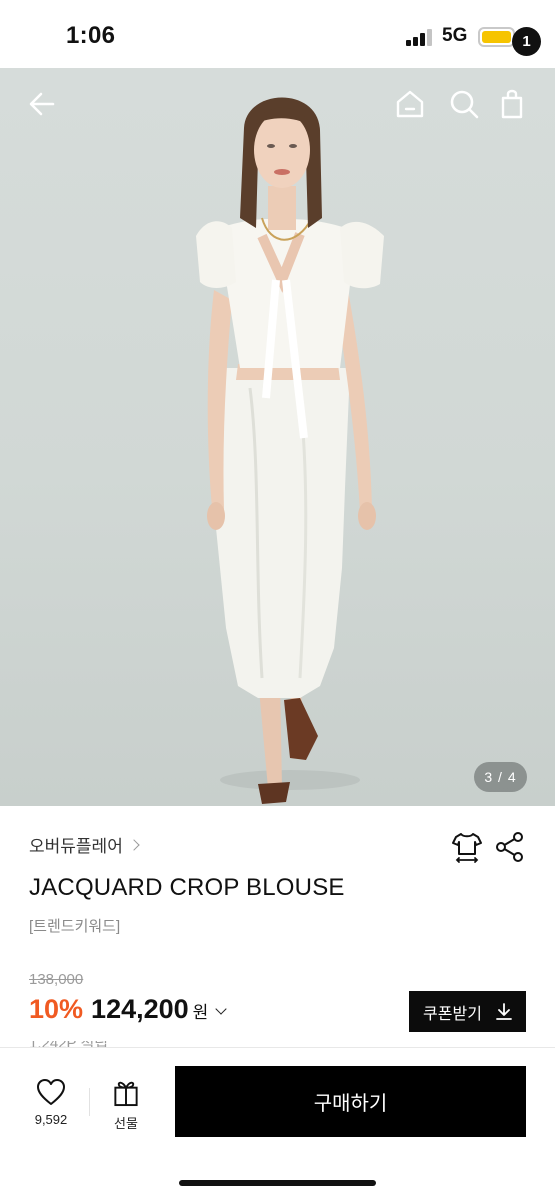 Image resolution: width=555 pixels, height=1200 pixels. Describe the element at coordinates (51, 1119) in the screenshot. I see `like-count: 9,592` at that location.